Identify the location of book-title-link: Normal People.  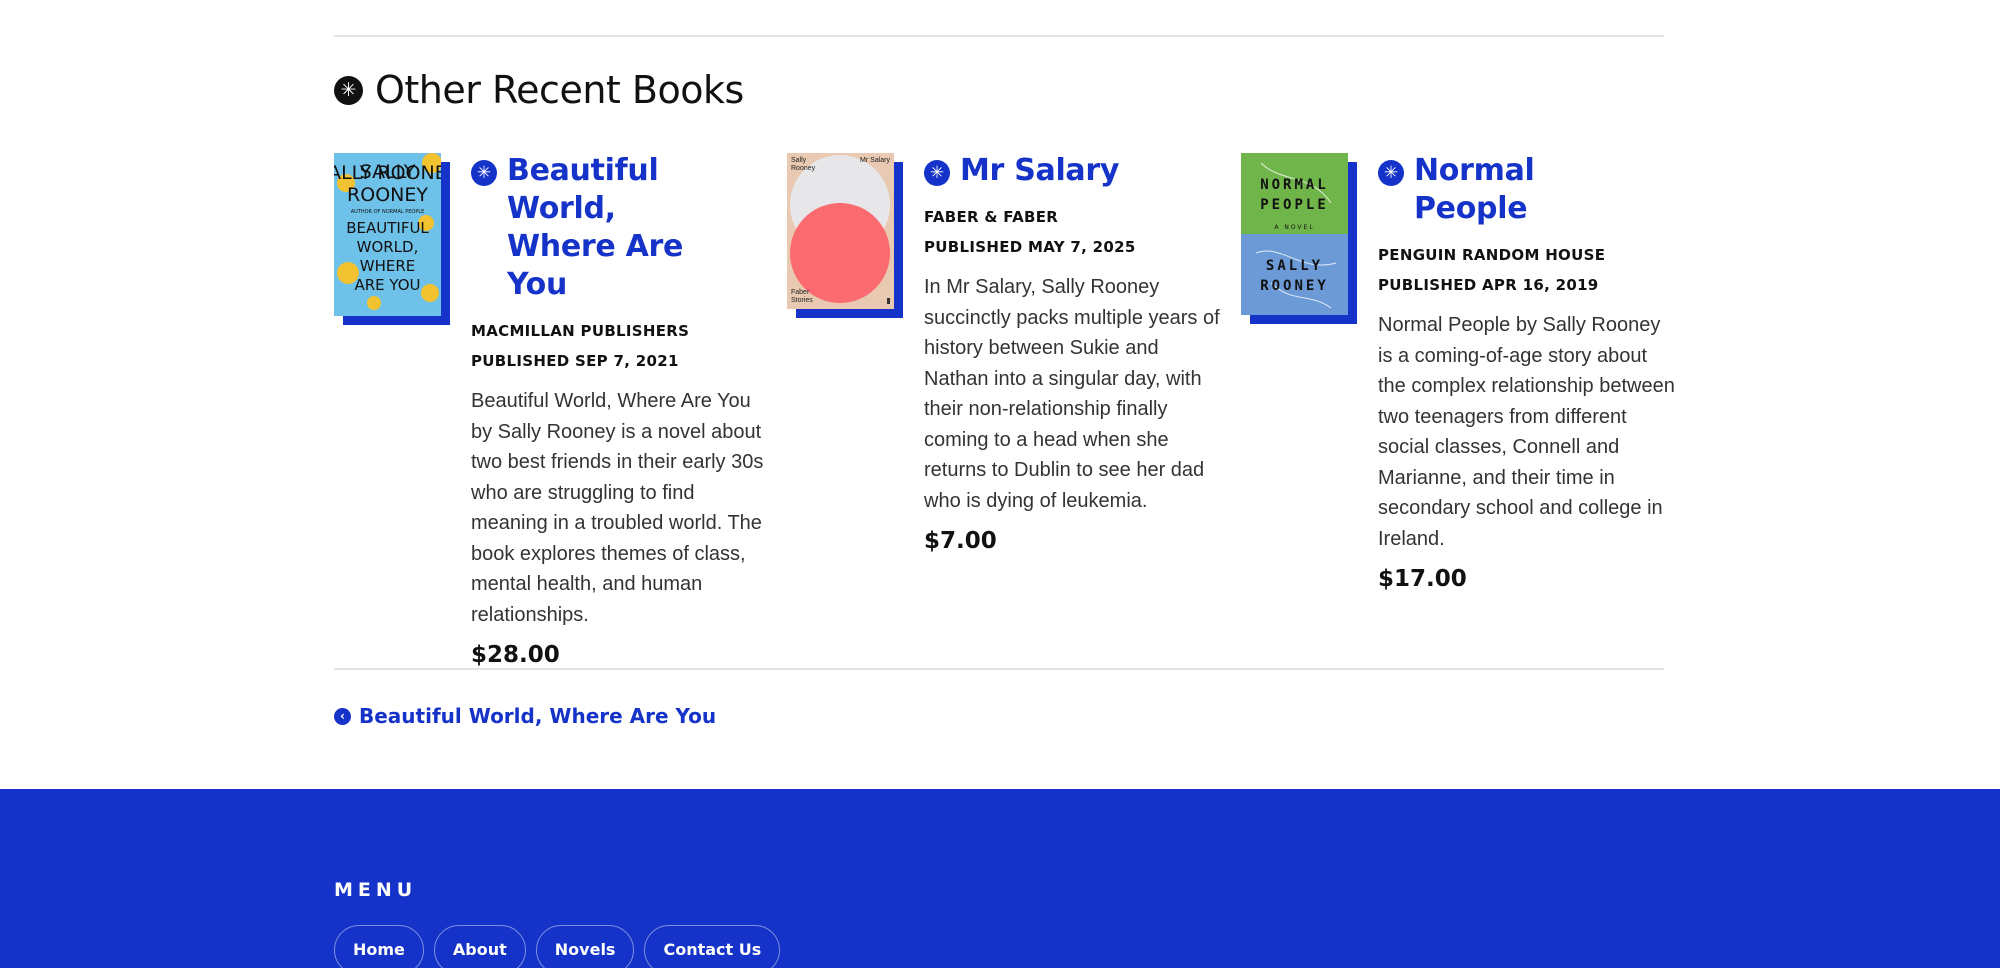
(1494, 190).